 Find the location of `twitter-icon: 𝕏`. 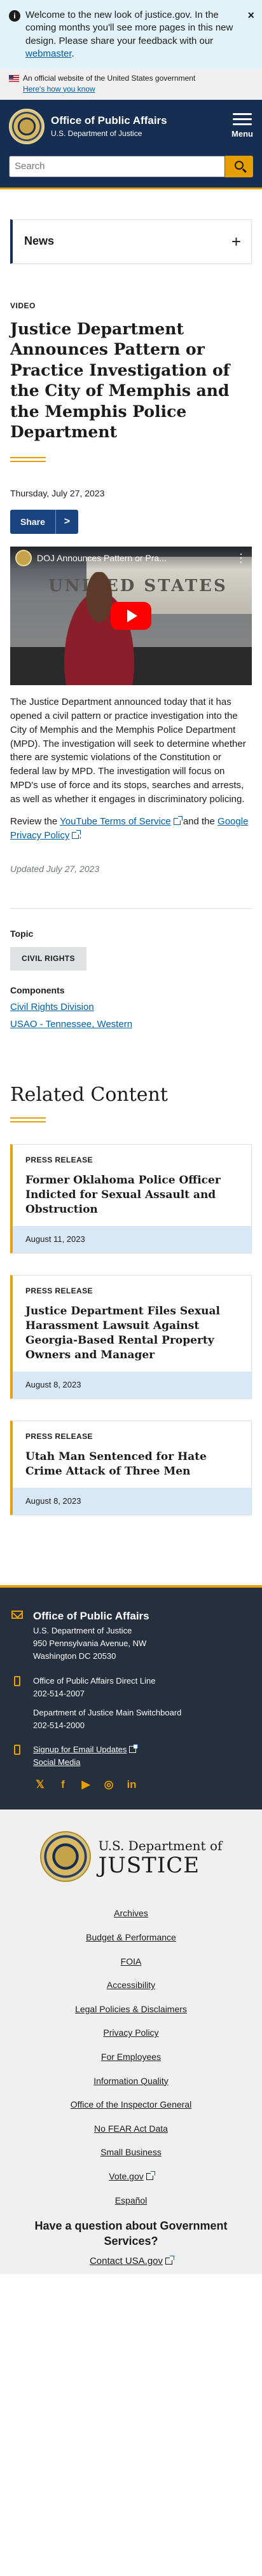

twitter-icon: 𝕏 is located at coordinates (40, 1785).